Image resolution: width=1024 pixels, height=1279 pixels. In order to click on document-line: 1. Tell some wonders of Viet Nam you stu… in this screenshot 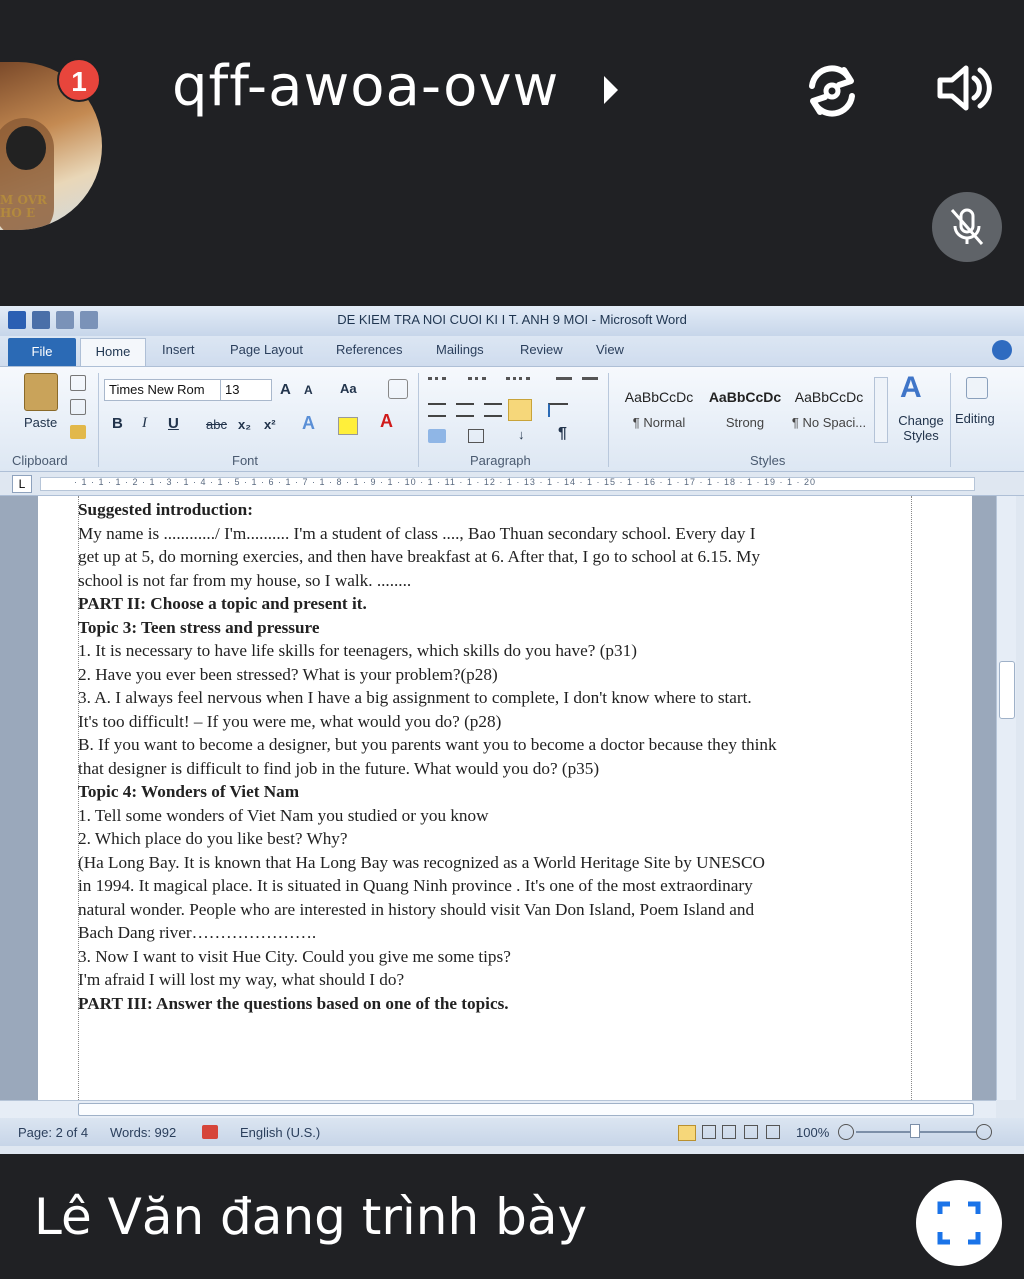, I will do `click(496, 816)`.